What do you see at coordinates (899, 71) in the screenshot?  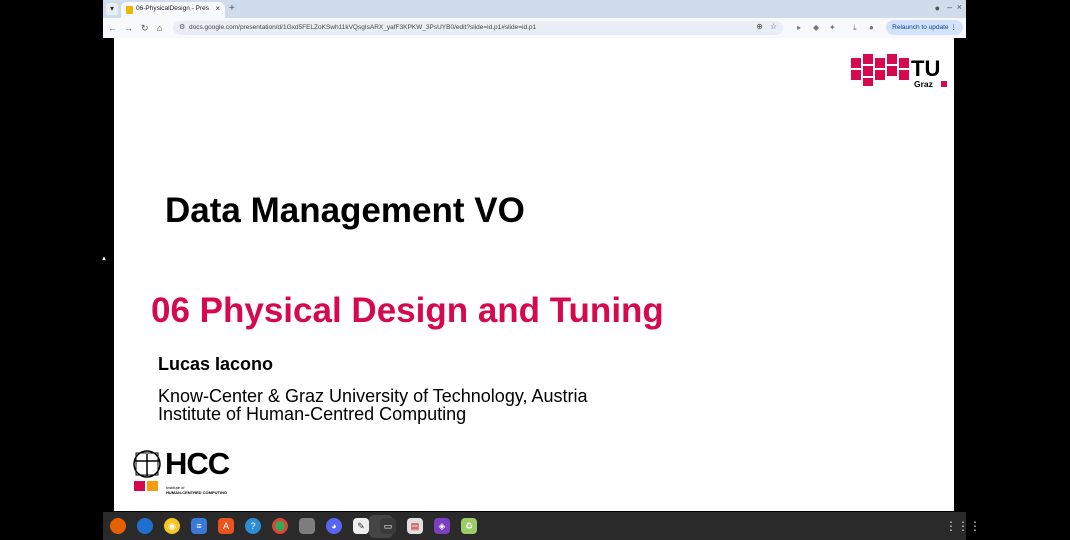 I see `tu-graz-logo: TU Graz` at bounding box center [899, 71].